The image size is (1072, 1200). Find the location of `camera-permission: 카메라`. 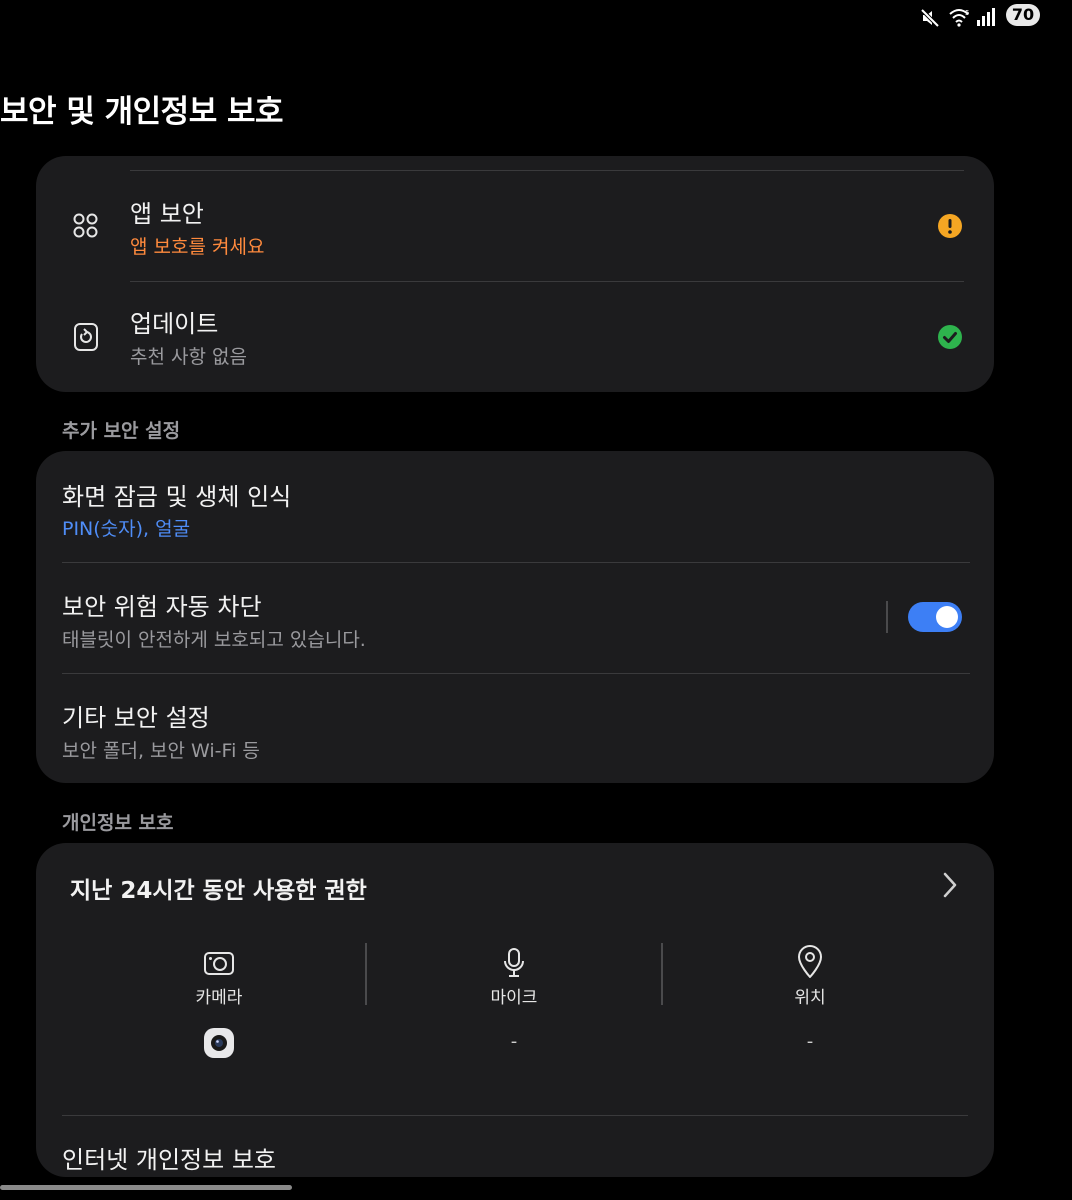

camera-permission: 카메라 is located at coordinates (219, 1014).